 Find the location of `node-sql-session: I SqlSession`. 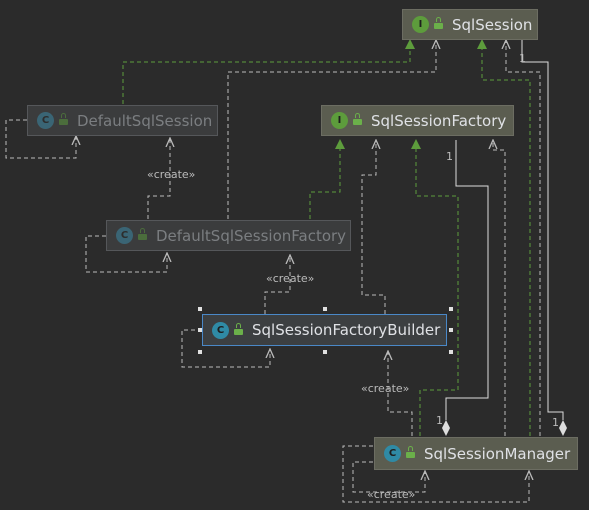

node-sql-session: I SqlSession is located at coordinates (470, 24).